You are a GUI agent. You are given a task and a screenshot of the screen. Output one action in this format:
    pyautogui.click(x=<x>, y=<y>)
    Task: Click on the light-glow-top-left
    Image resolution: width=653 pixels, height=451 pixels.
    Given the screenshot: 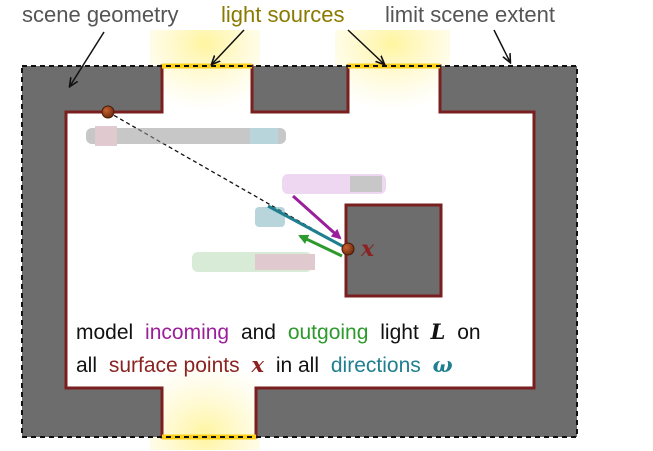 What is the action you would take?
    pyautogui.click(x=205, y=75)
    